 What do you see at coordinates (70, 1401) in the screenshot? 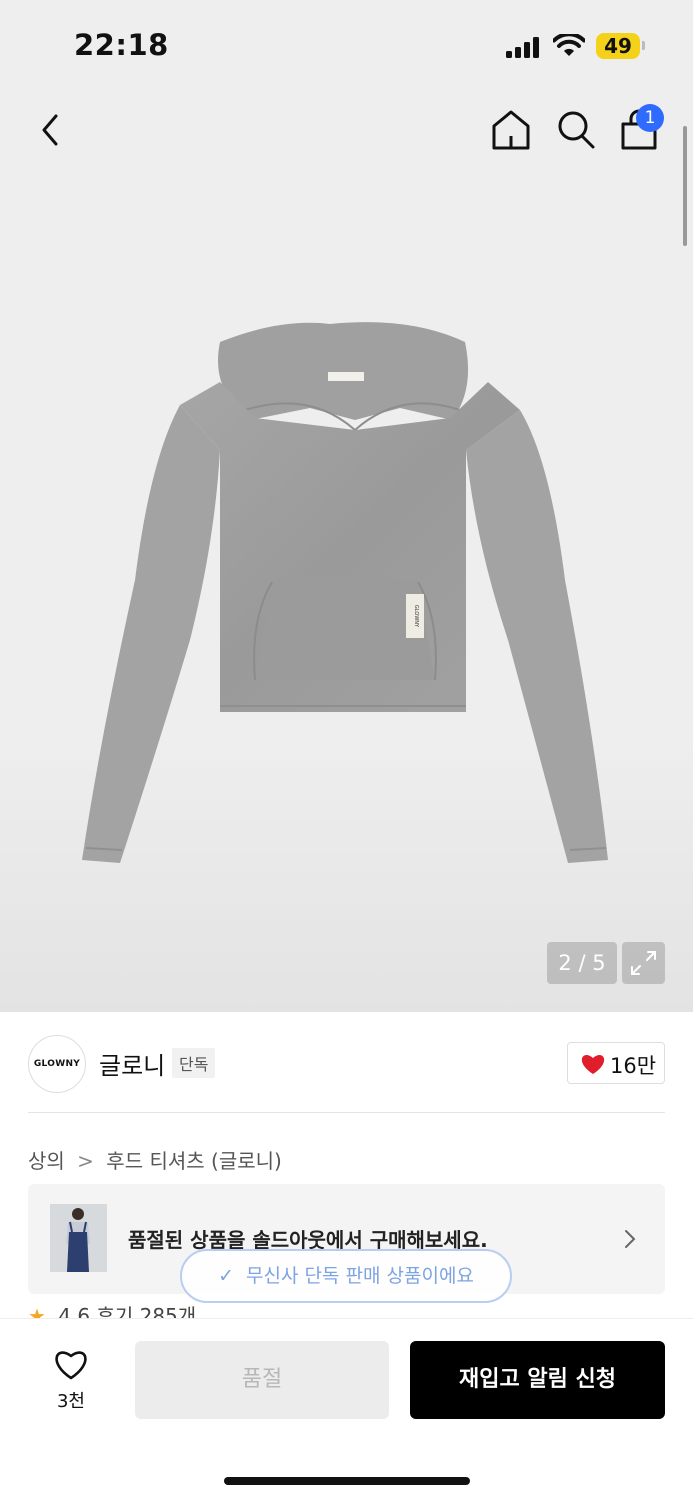
I see `wishlist-count: 3천` at bounding box center [70, 1401].